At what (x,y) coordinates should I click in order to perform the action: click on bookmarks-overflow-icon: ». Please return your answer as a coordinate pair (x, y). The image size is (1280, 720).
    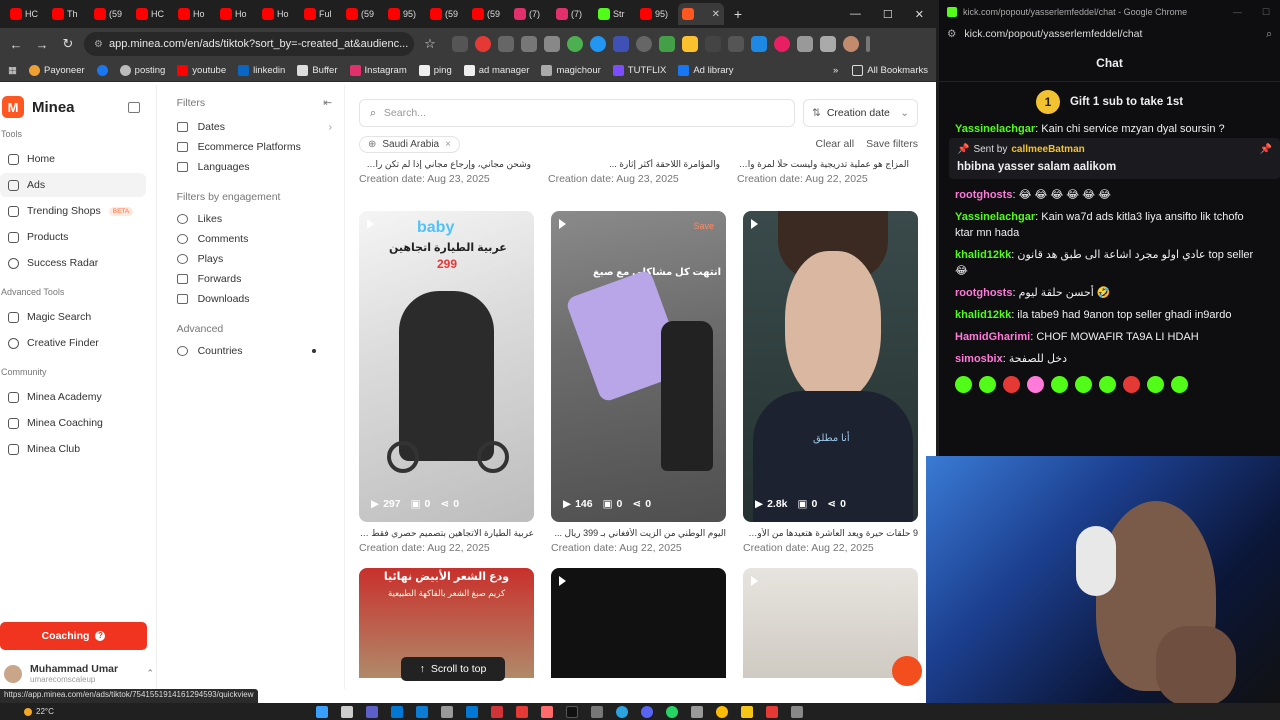
    Looking at the image, I should click on (835, 70).